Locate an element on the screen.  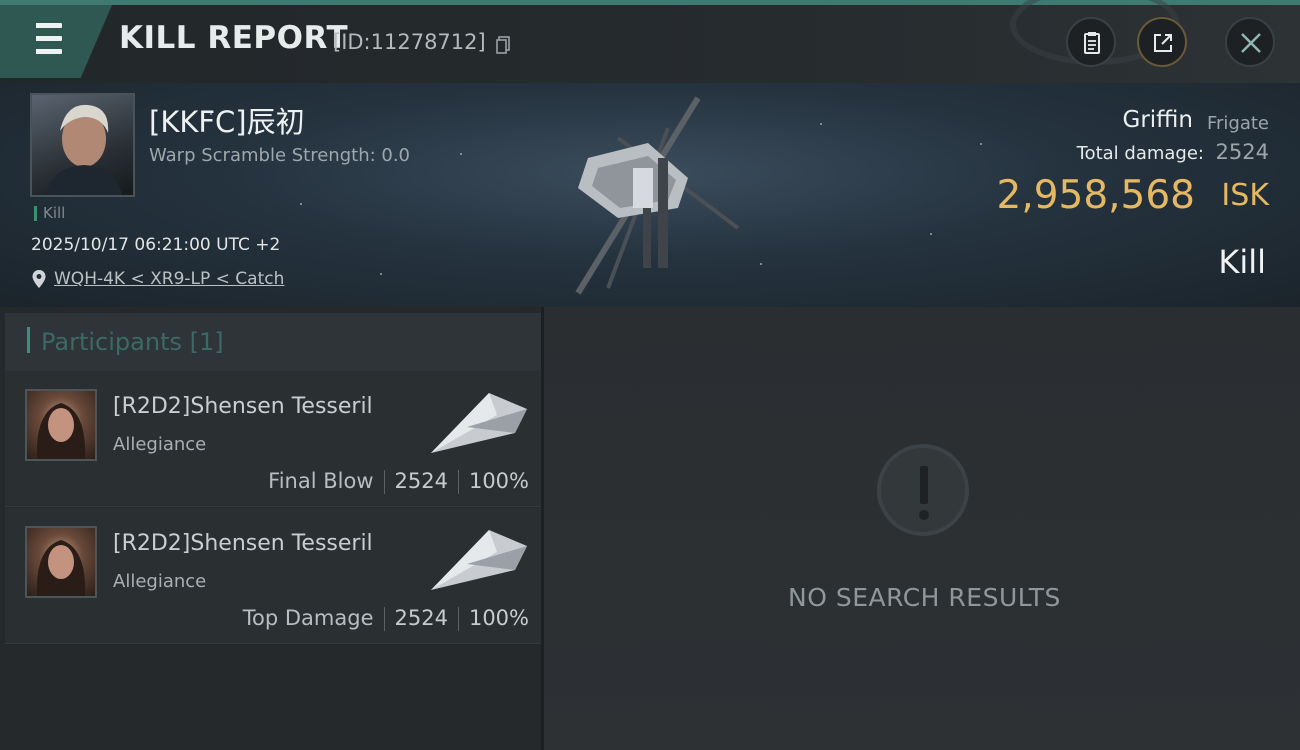
alert-icon is located at coordinates (923, 490).